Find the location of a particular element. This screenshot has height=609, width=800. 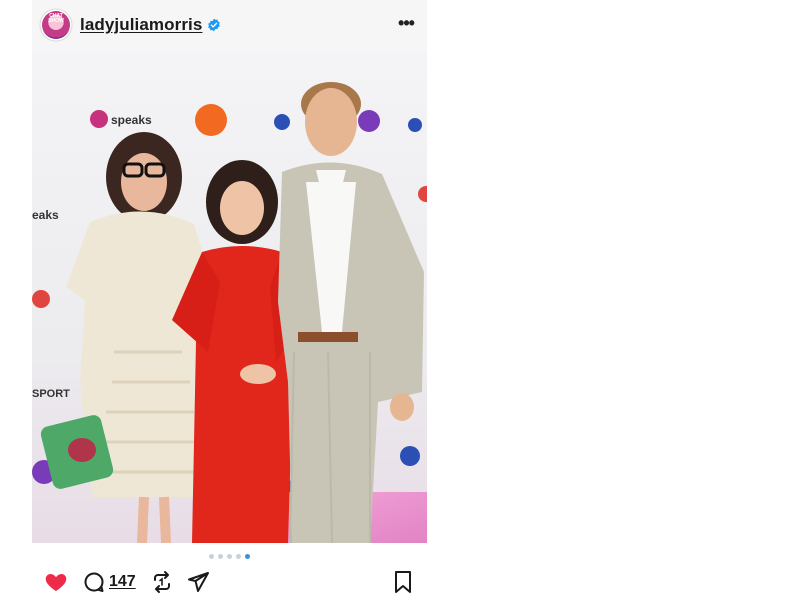

action-bar: 147 is located at coordinates (229, 582).